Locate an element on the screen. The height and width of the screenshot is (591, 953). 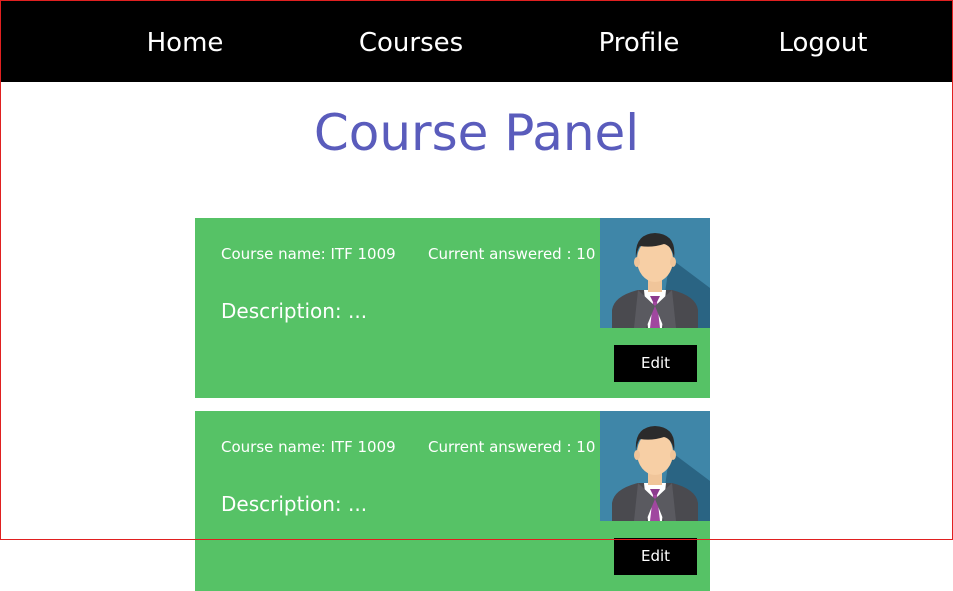
nav-home-link: Home is located at coordinates (185, 41).